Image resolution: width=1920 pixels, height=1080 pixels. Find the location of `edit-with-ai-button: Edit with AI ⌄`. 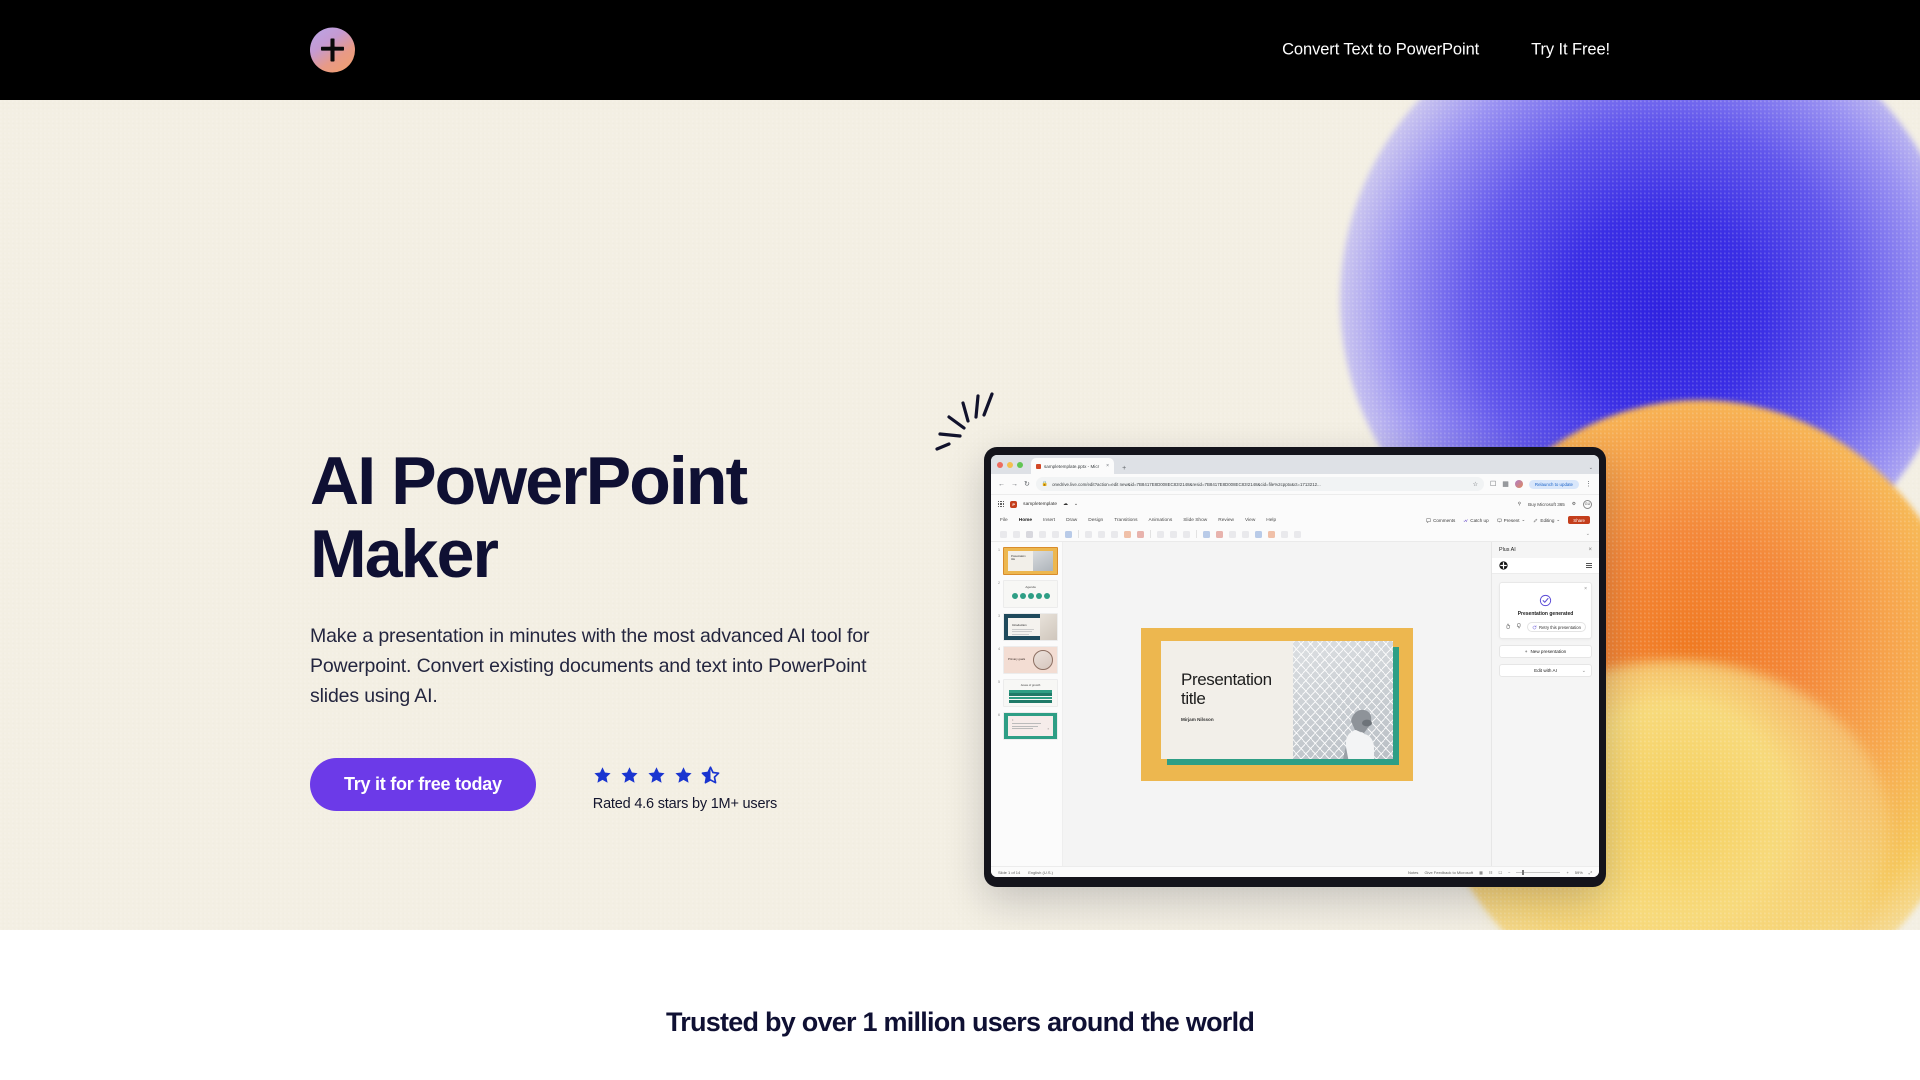

edit-with-ai-button: Edit with AI ⌄ is located at coordinates (1545, 670).